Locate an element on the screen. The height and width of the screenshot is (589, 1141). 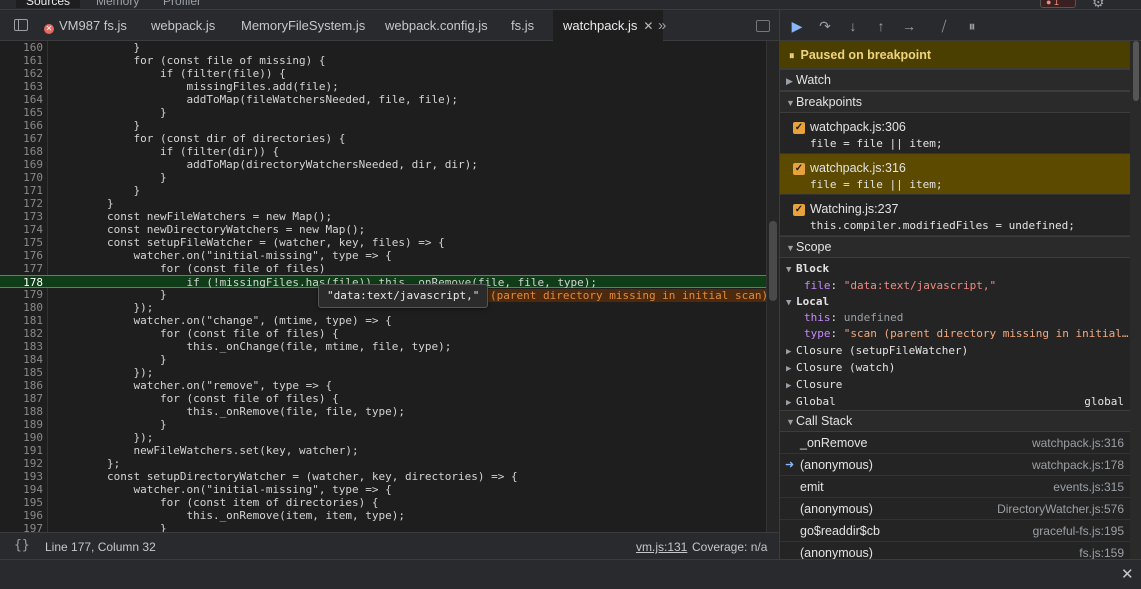
line-number: 187 is located at coordinates (21, 398).